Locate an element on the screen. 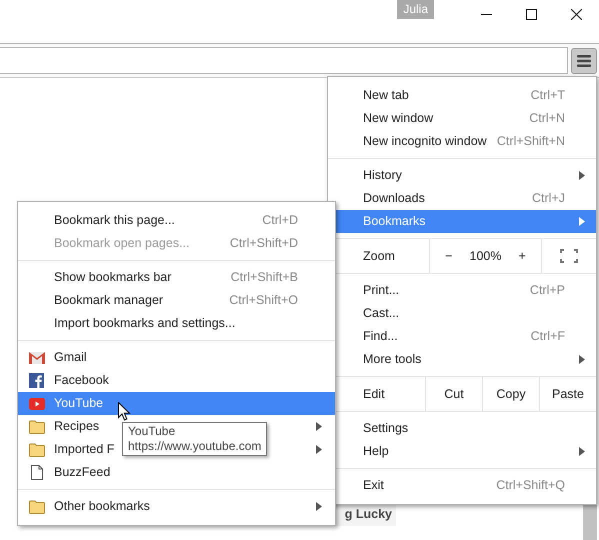 The image size is (599, 540). shortcut-text: Ctrl+Shift+O is located at coordinates (263, 301).